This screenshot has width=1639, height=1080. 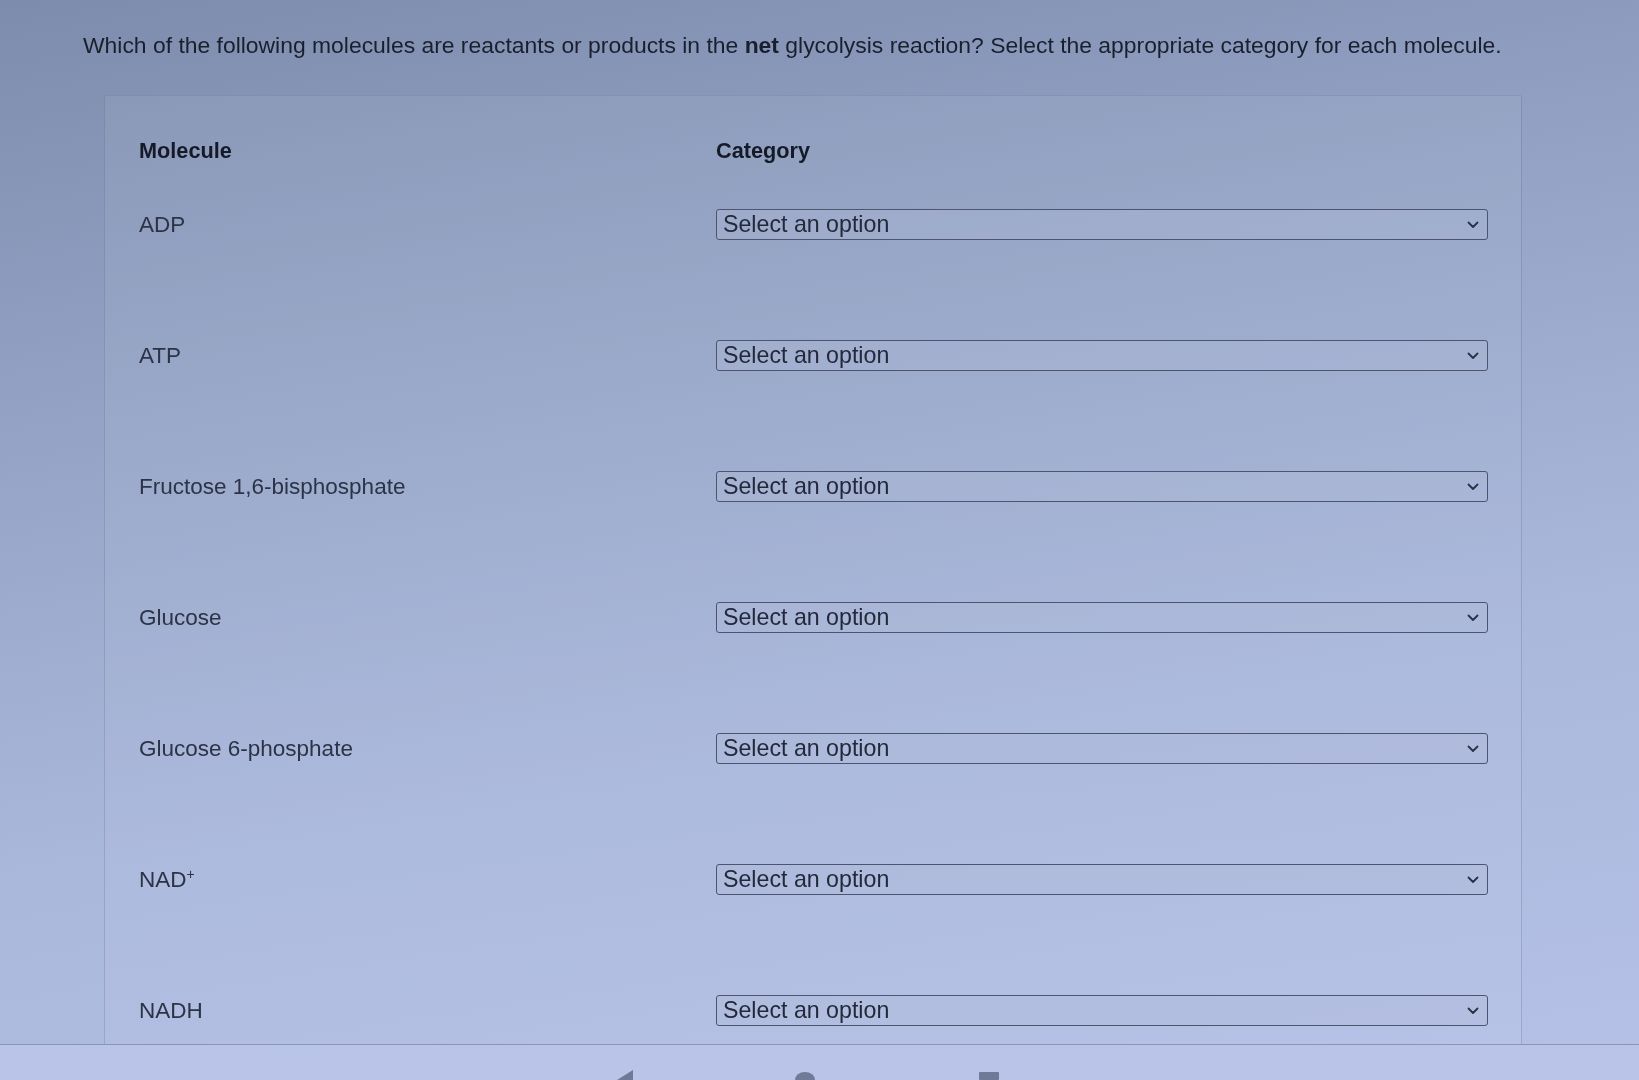 What do you see at coordinates (246, 748) in the screenshot?
I see `molecule-label: Glucose 6-phosphate` at bounding box center [246, 748].